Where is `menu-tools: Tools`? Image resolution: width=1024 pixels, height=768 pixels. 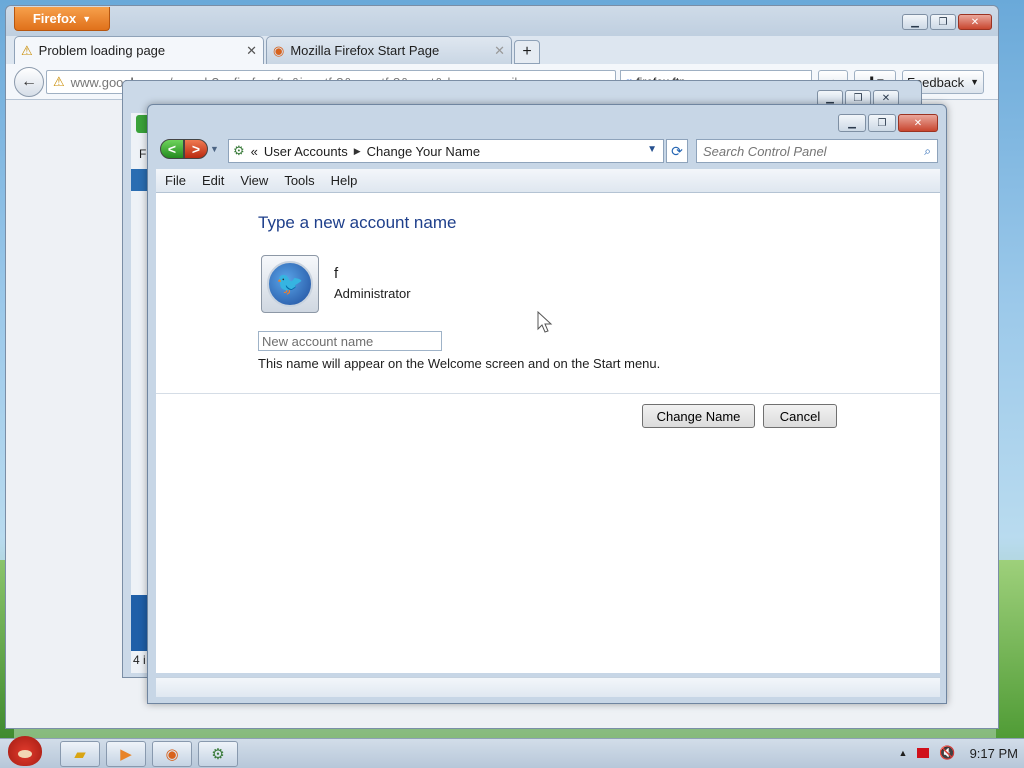
menu-tools: Tools is located at coordinates (299, 180).